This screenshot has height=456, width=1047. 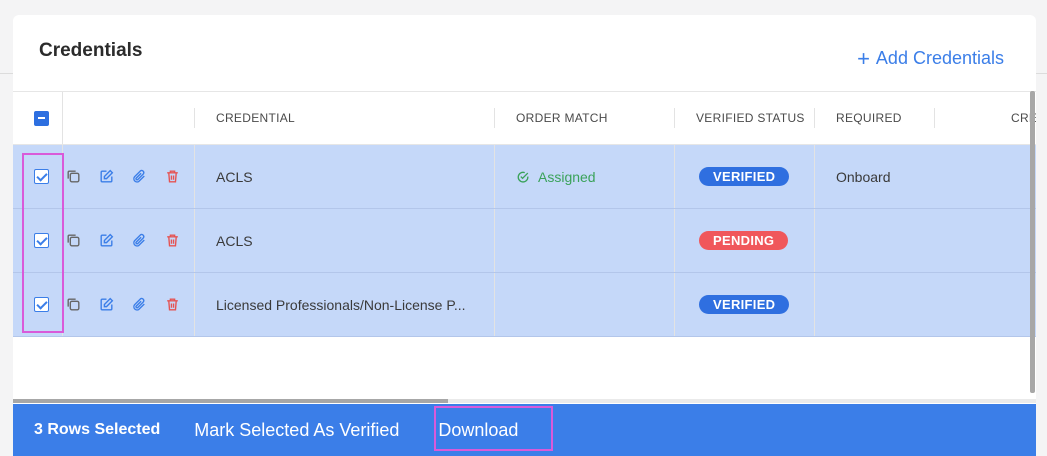 I want to click on verified-status-cell: PENDING, so click(x=744, y=240).